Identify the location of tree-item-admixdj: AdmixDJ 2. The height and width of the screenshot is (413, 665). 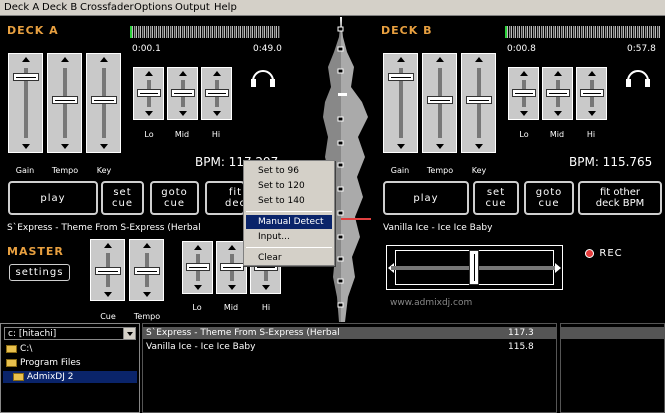
(70, 377).